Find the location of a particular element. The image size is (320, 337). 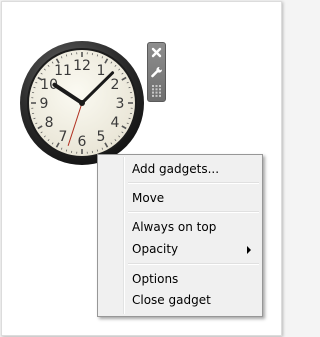

menu-item-label: Close gadget is located at coordinates (171, 300).